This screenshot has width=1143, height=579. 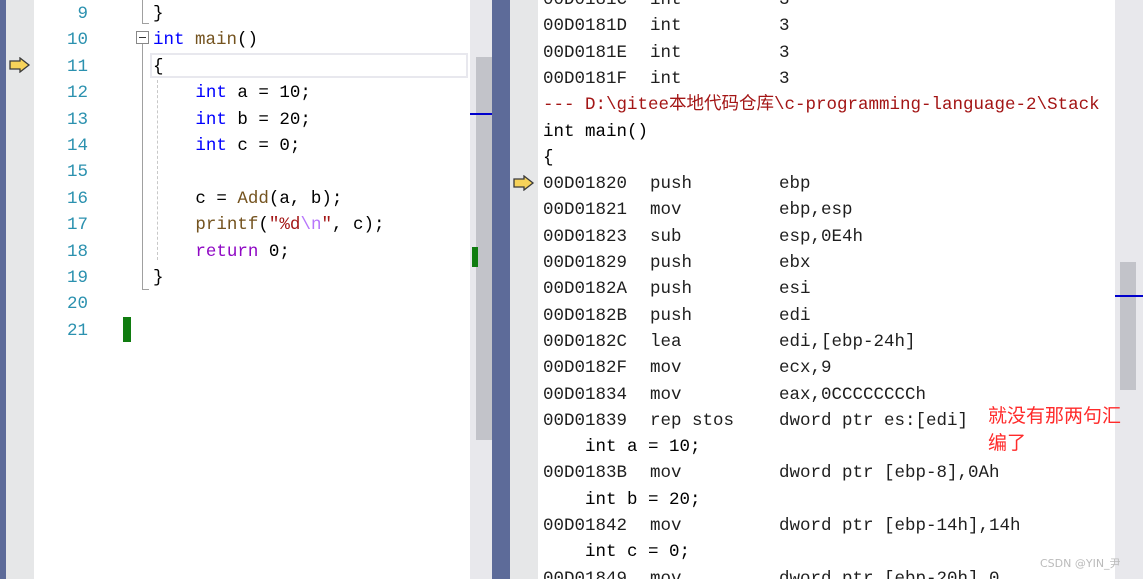 I want to click on mnemonic: push, so click(x=671, y=184).